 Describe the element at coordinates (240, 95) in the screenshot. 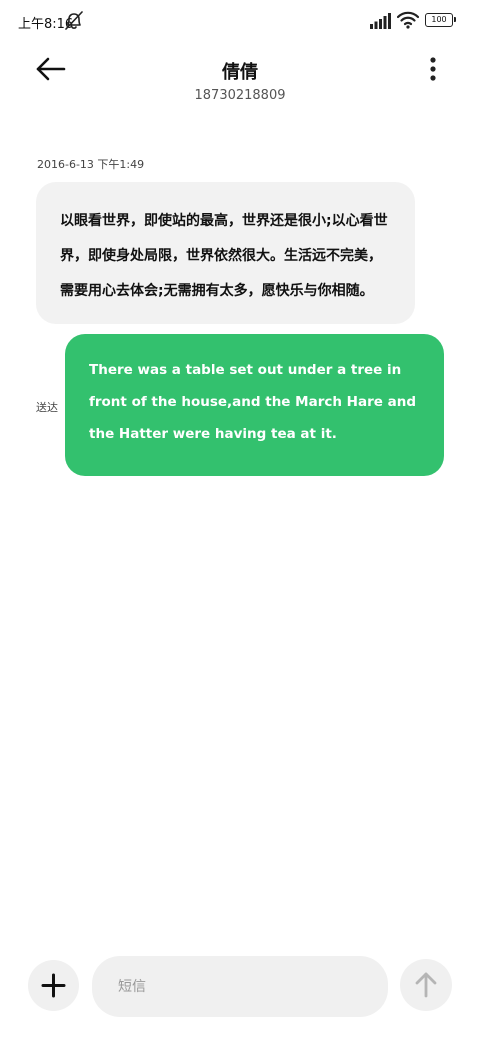

I see `contact-number: 18730218809` at that location.